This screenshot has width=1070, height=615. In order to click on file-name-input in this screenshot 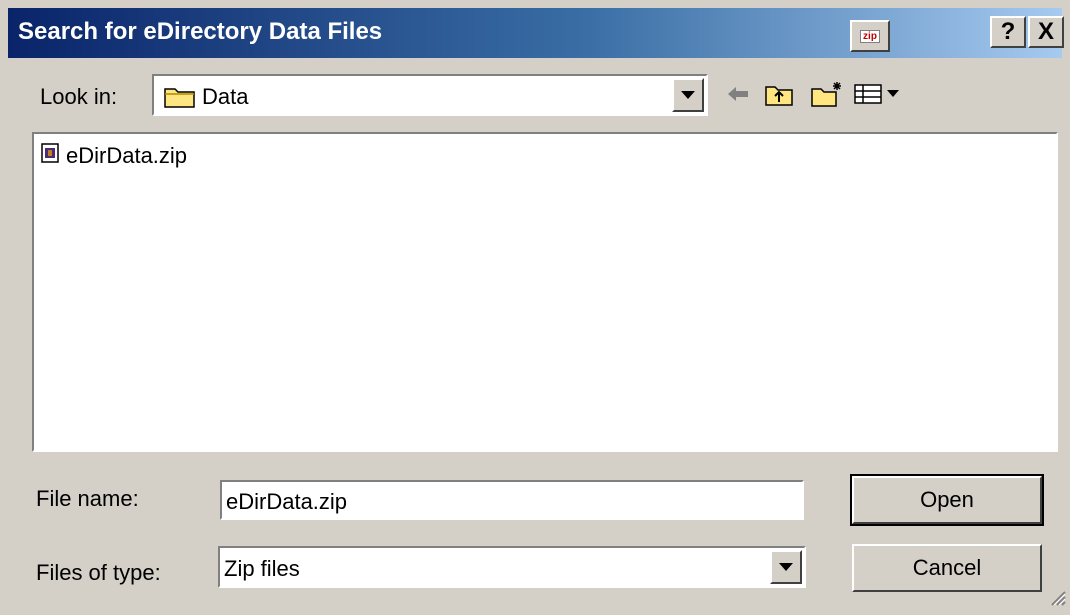, I will do `click(512, 500)`.